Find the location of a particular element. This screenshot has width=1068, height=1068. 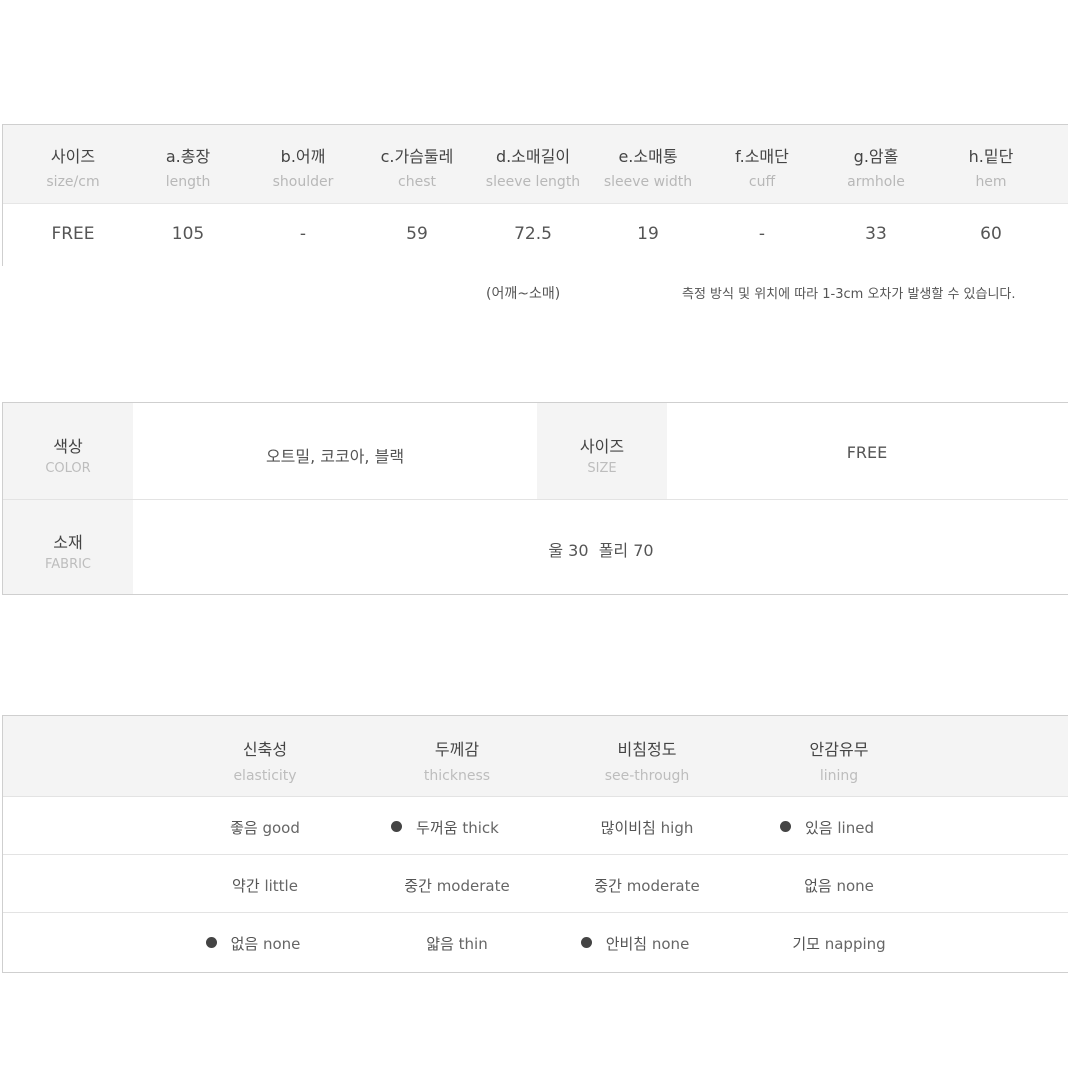

option-label-ko: 약간 is located at coordinates (246, 886).